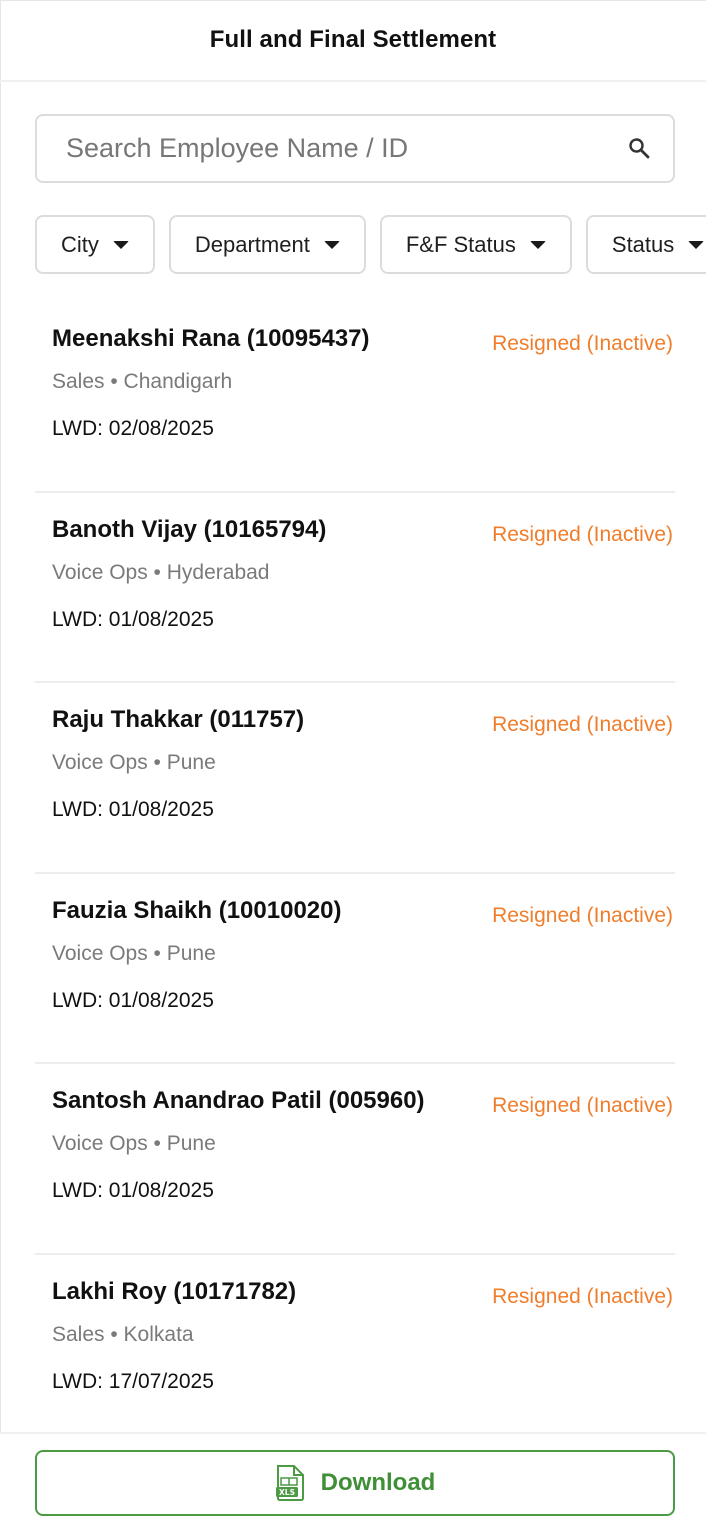 The width and height of the screenshot is (706, 1530). I want to click on employee-lwd: LWD: 02/08/2025, so click(133, 428).